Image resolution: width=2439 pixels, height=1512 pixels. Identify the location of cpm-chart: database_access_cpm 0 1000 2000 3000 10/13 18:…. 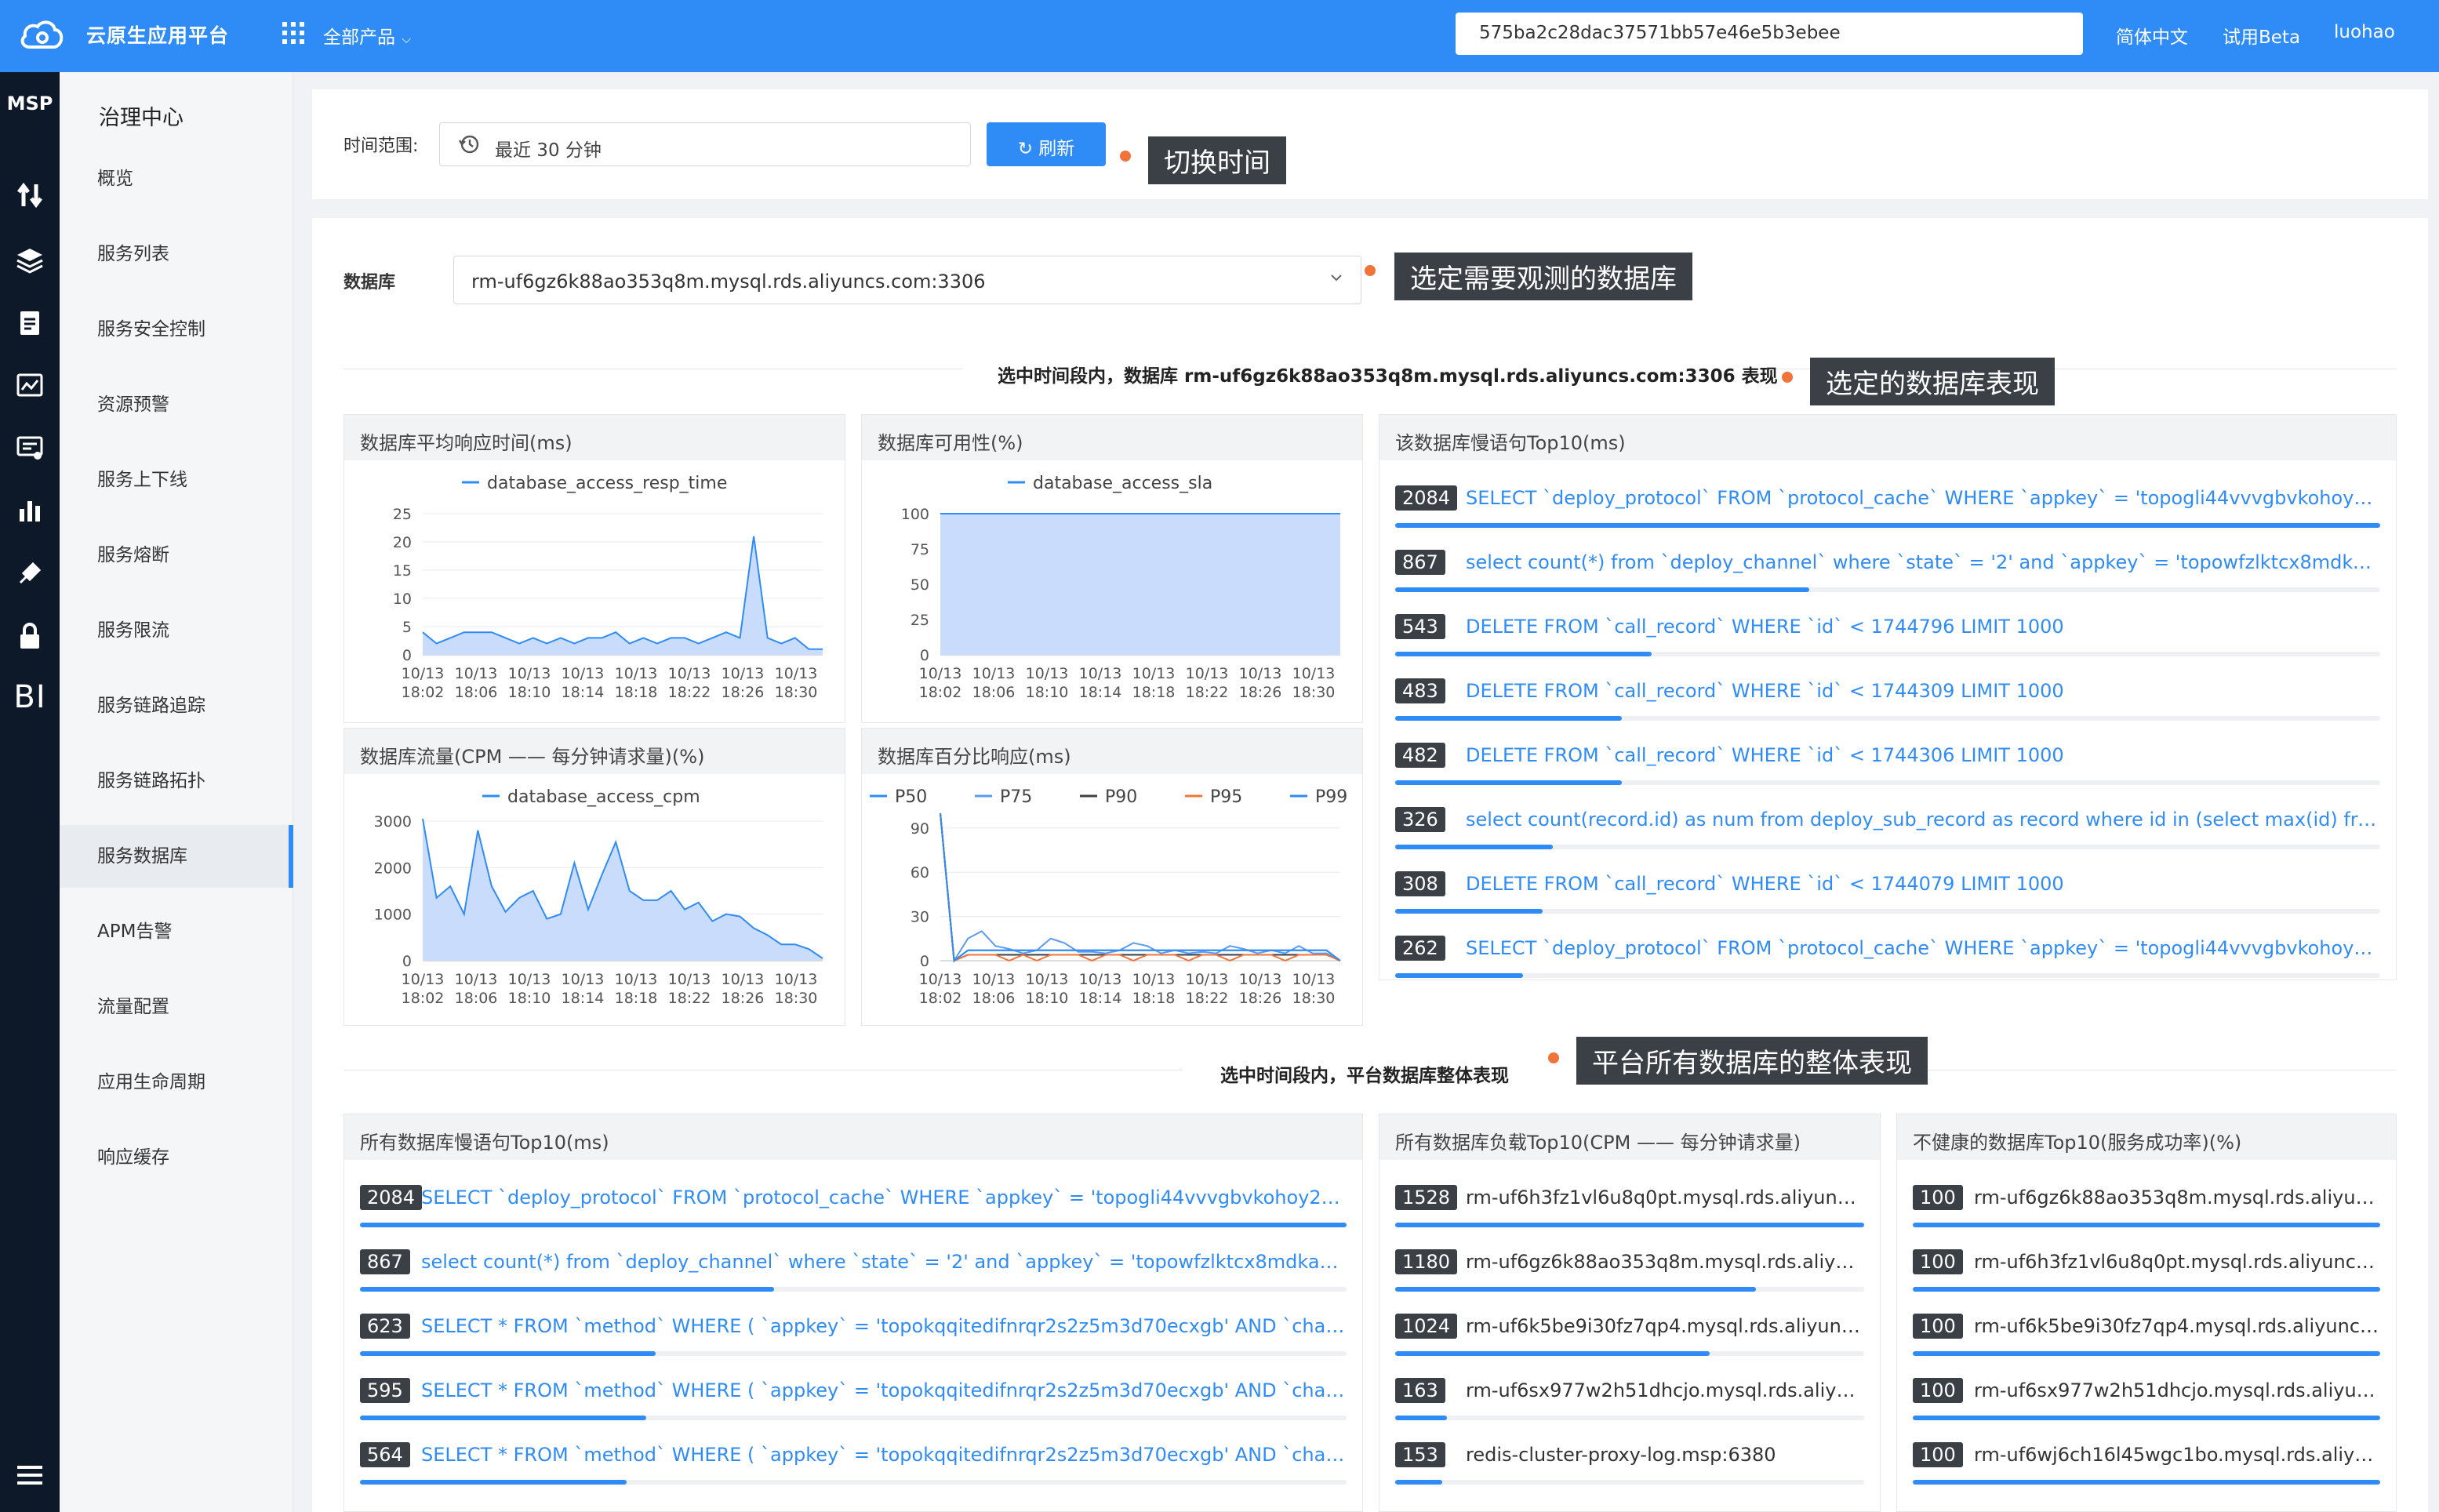
(595, 900).